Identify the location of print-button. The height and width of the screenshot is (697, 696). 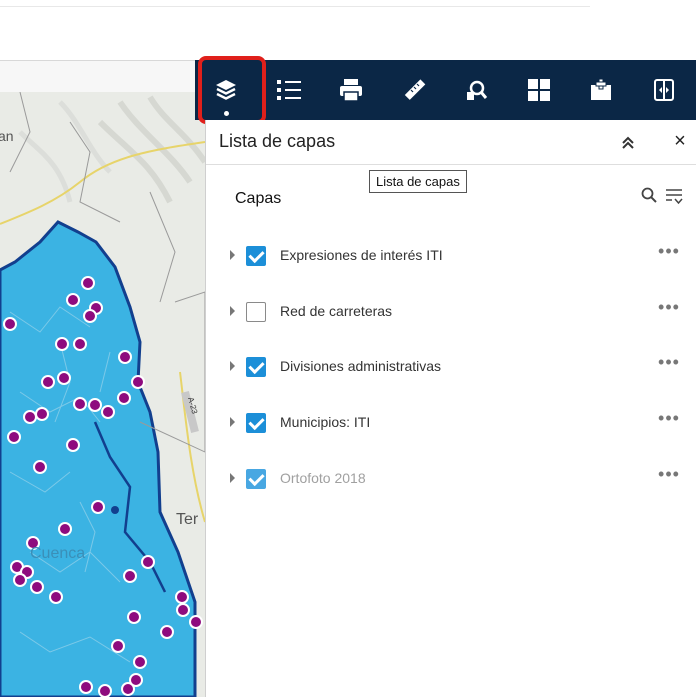
(351, 90).